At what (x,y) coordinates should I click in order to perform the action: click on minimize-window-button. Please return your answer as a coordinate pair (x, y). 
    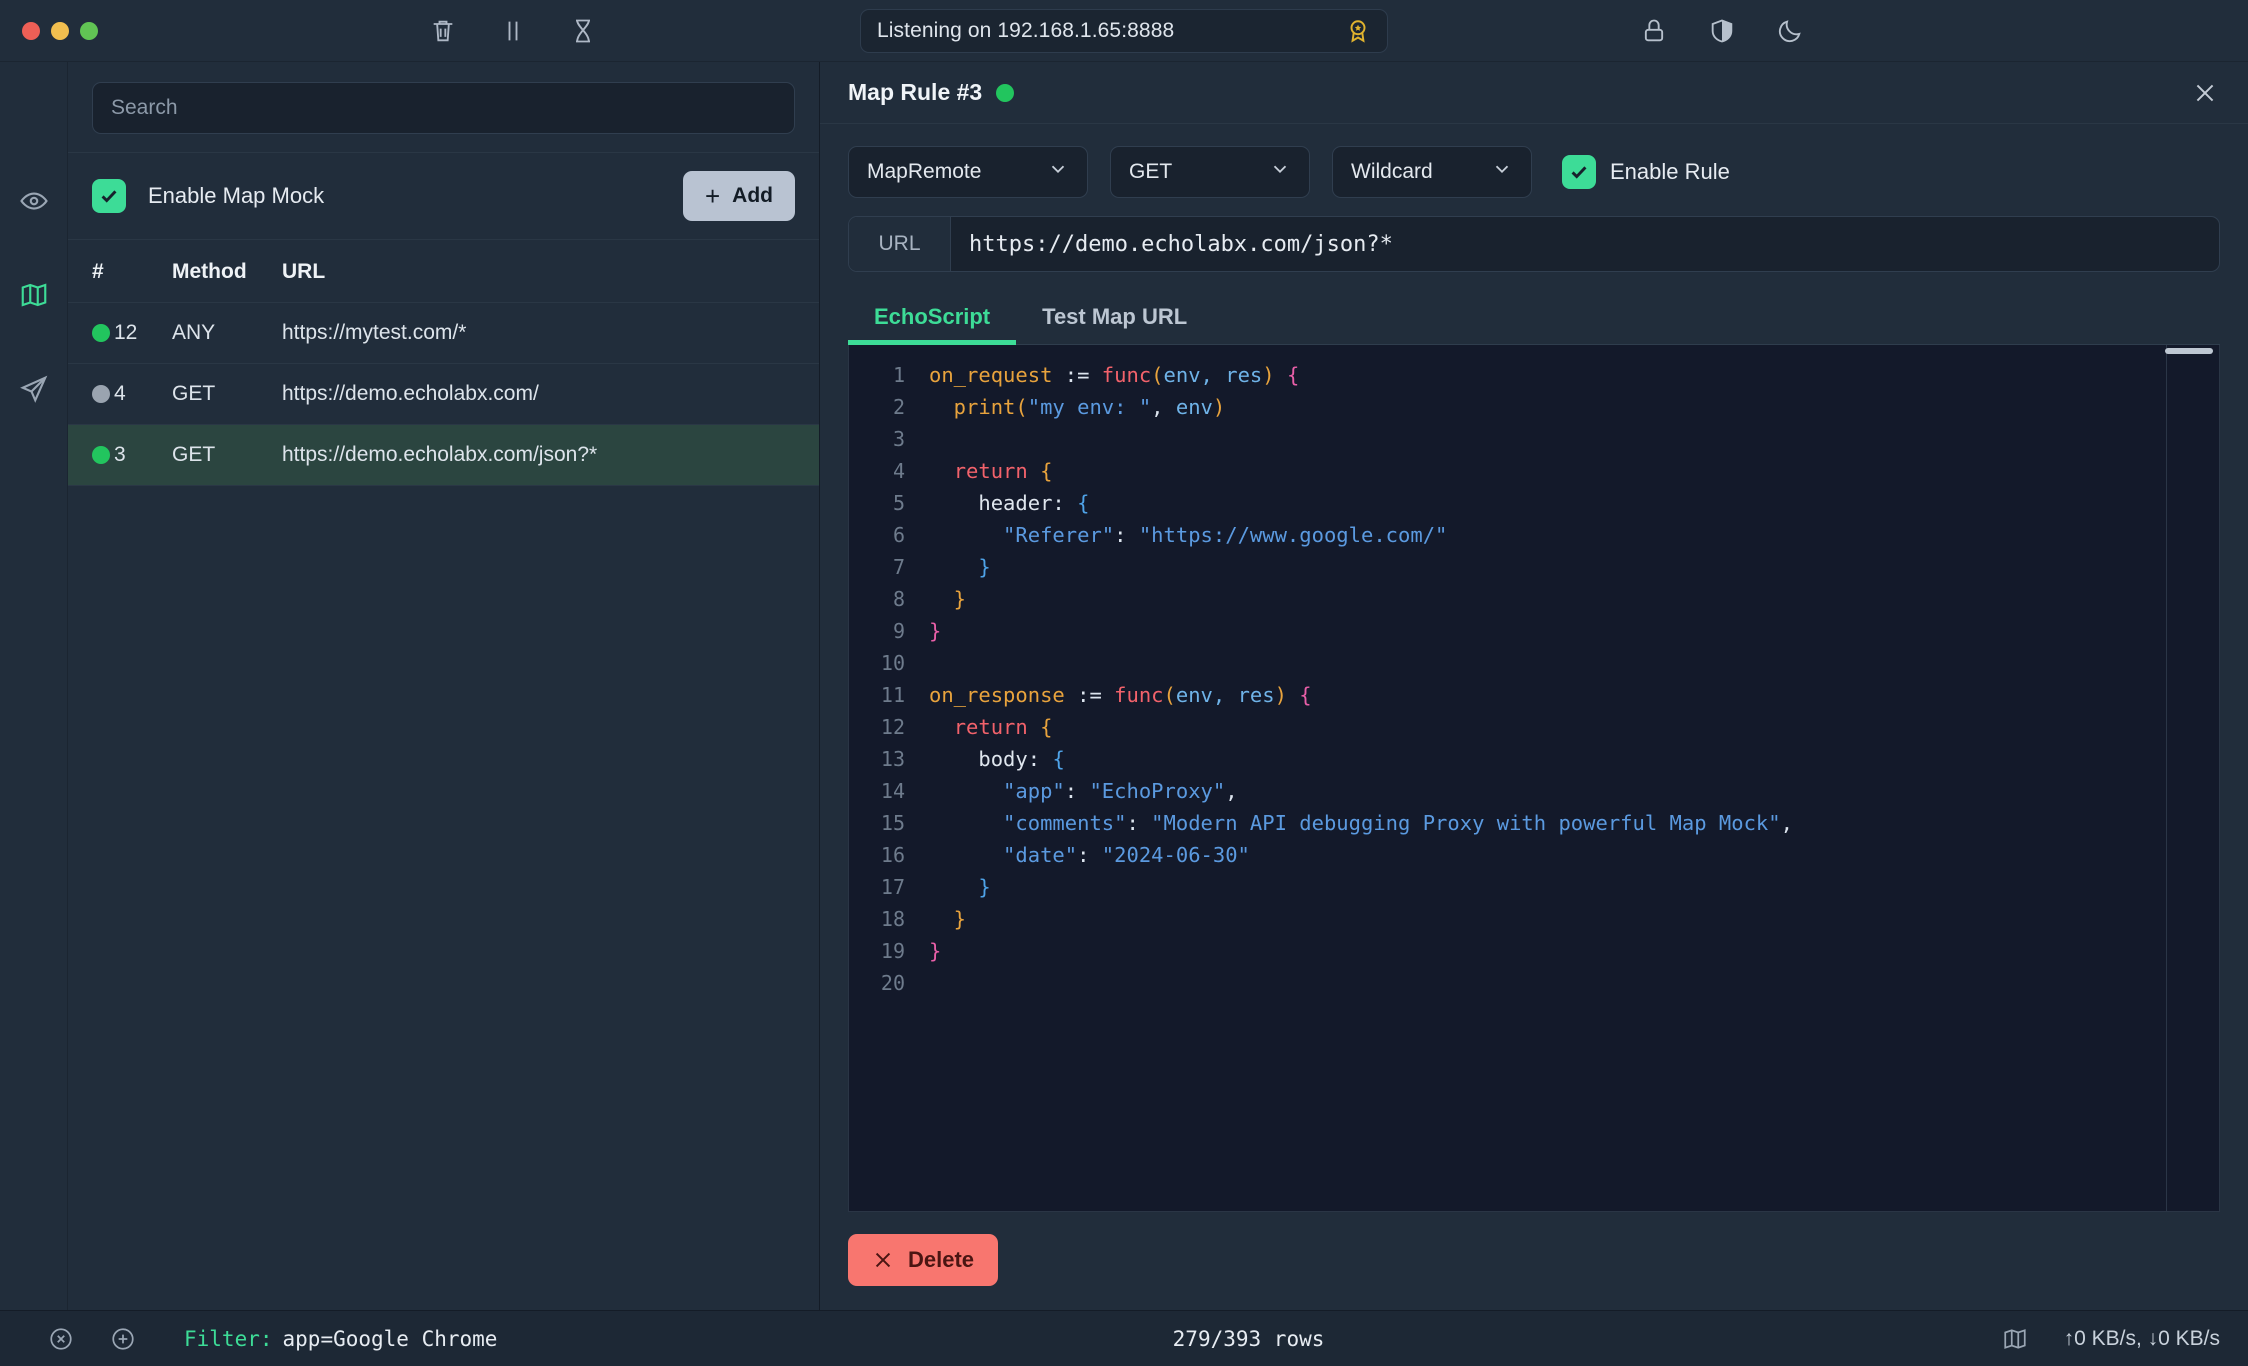
    Looking at the image, I should click on (60, 30).